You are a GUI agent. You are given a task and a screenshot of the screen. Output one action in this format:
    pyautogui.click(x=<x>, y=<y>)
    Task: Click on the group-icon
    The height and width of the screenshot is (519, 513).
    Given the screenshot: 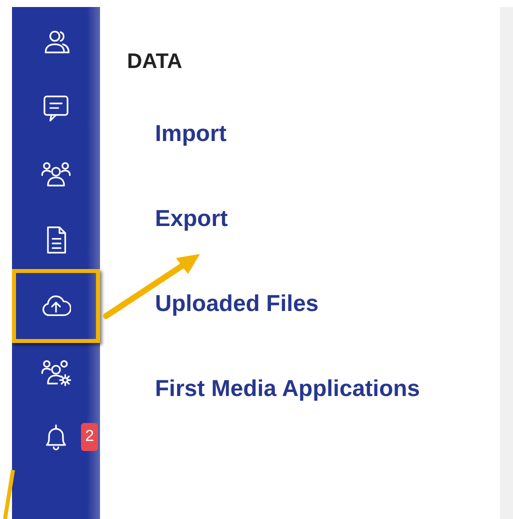 What is the action you would take?
    pyautogui.click(x=56, y=174)
    